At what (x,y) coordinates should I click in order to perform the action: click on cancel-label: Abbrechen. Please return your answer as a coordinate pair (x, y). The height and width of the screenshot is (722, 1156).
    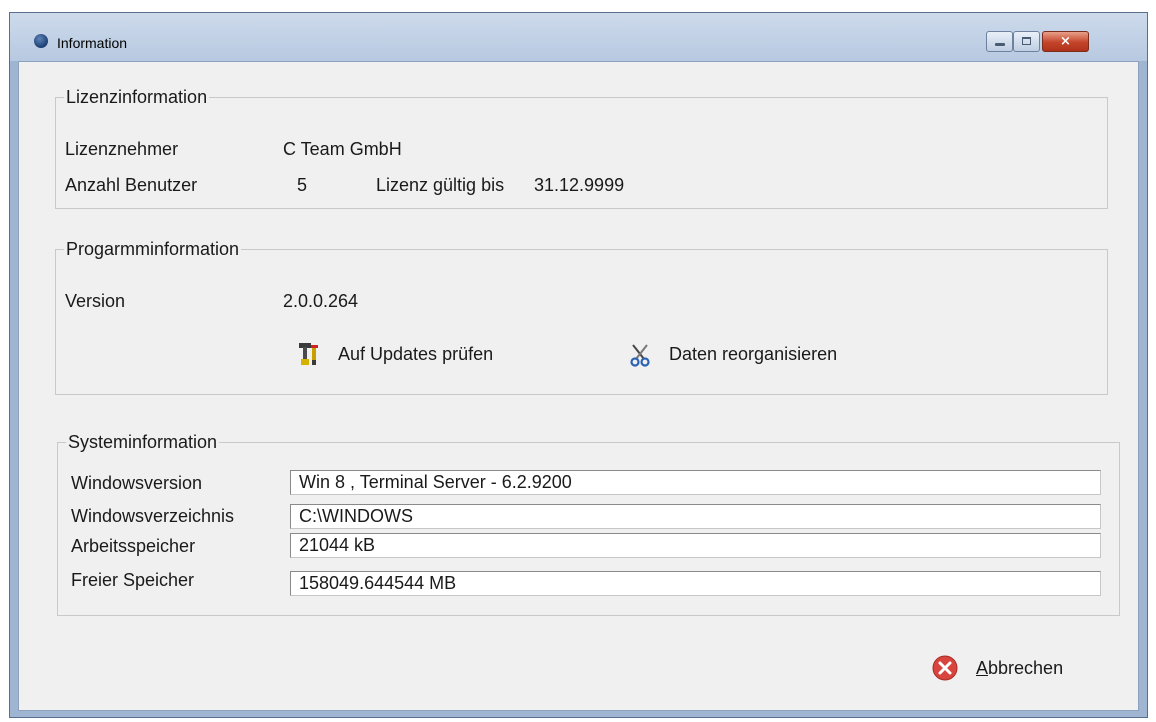
    Looking at the image, I should click on (1019, 668).